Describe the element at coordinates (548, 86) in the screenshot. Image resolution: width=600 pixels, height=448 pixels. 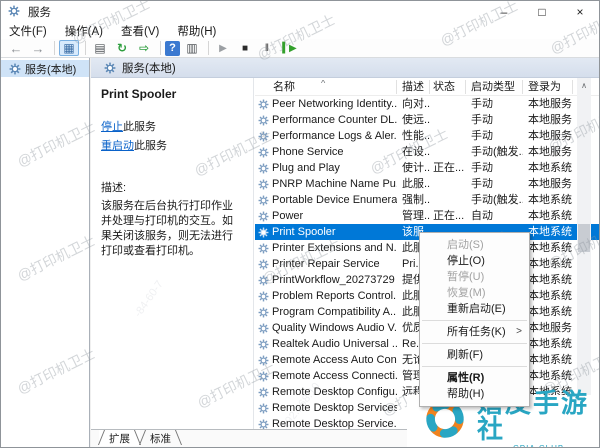
I see `column-header-4: 登录为` at that location.